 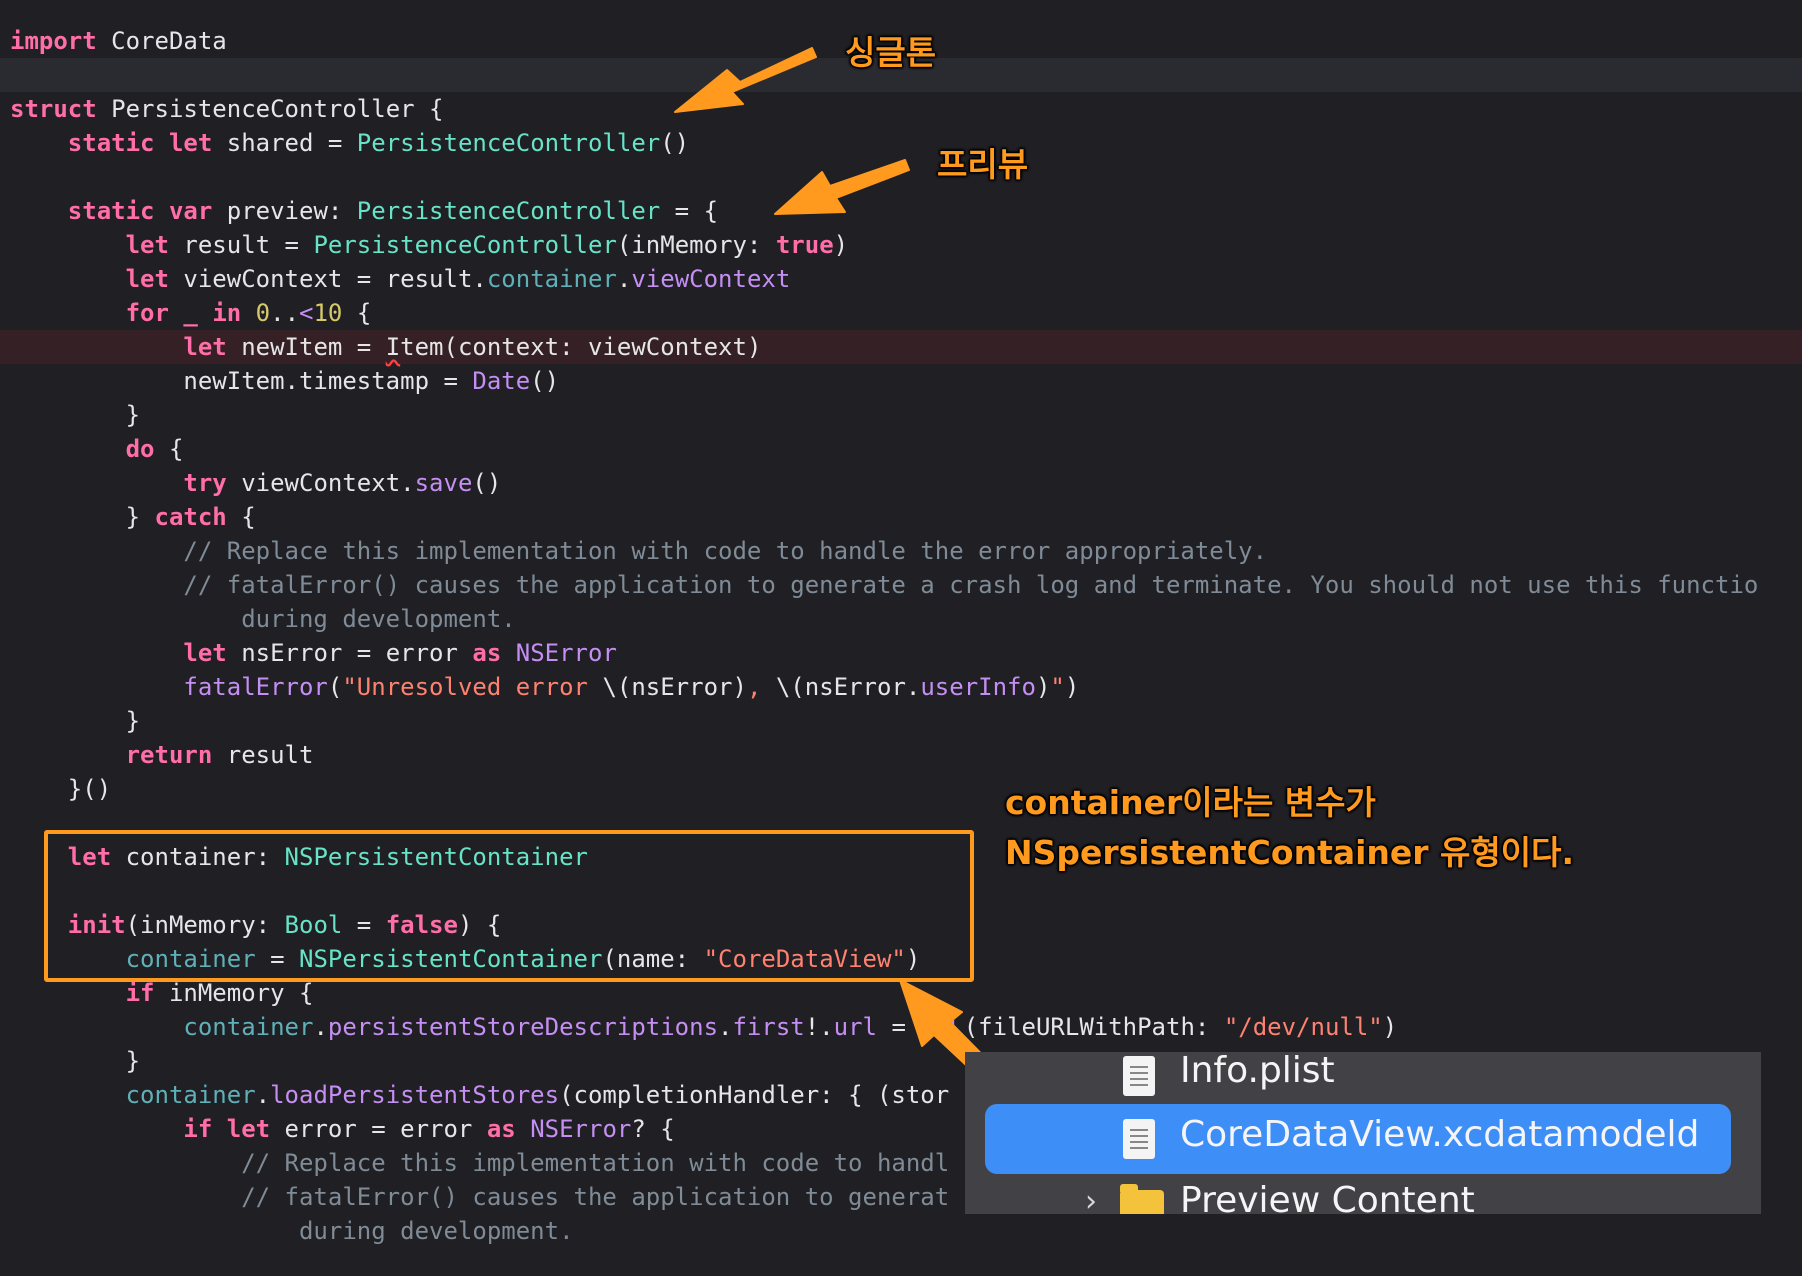 I want to click on code-token: CoreData, so click(x=161, y=41).